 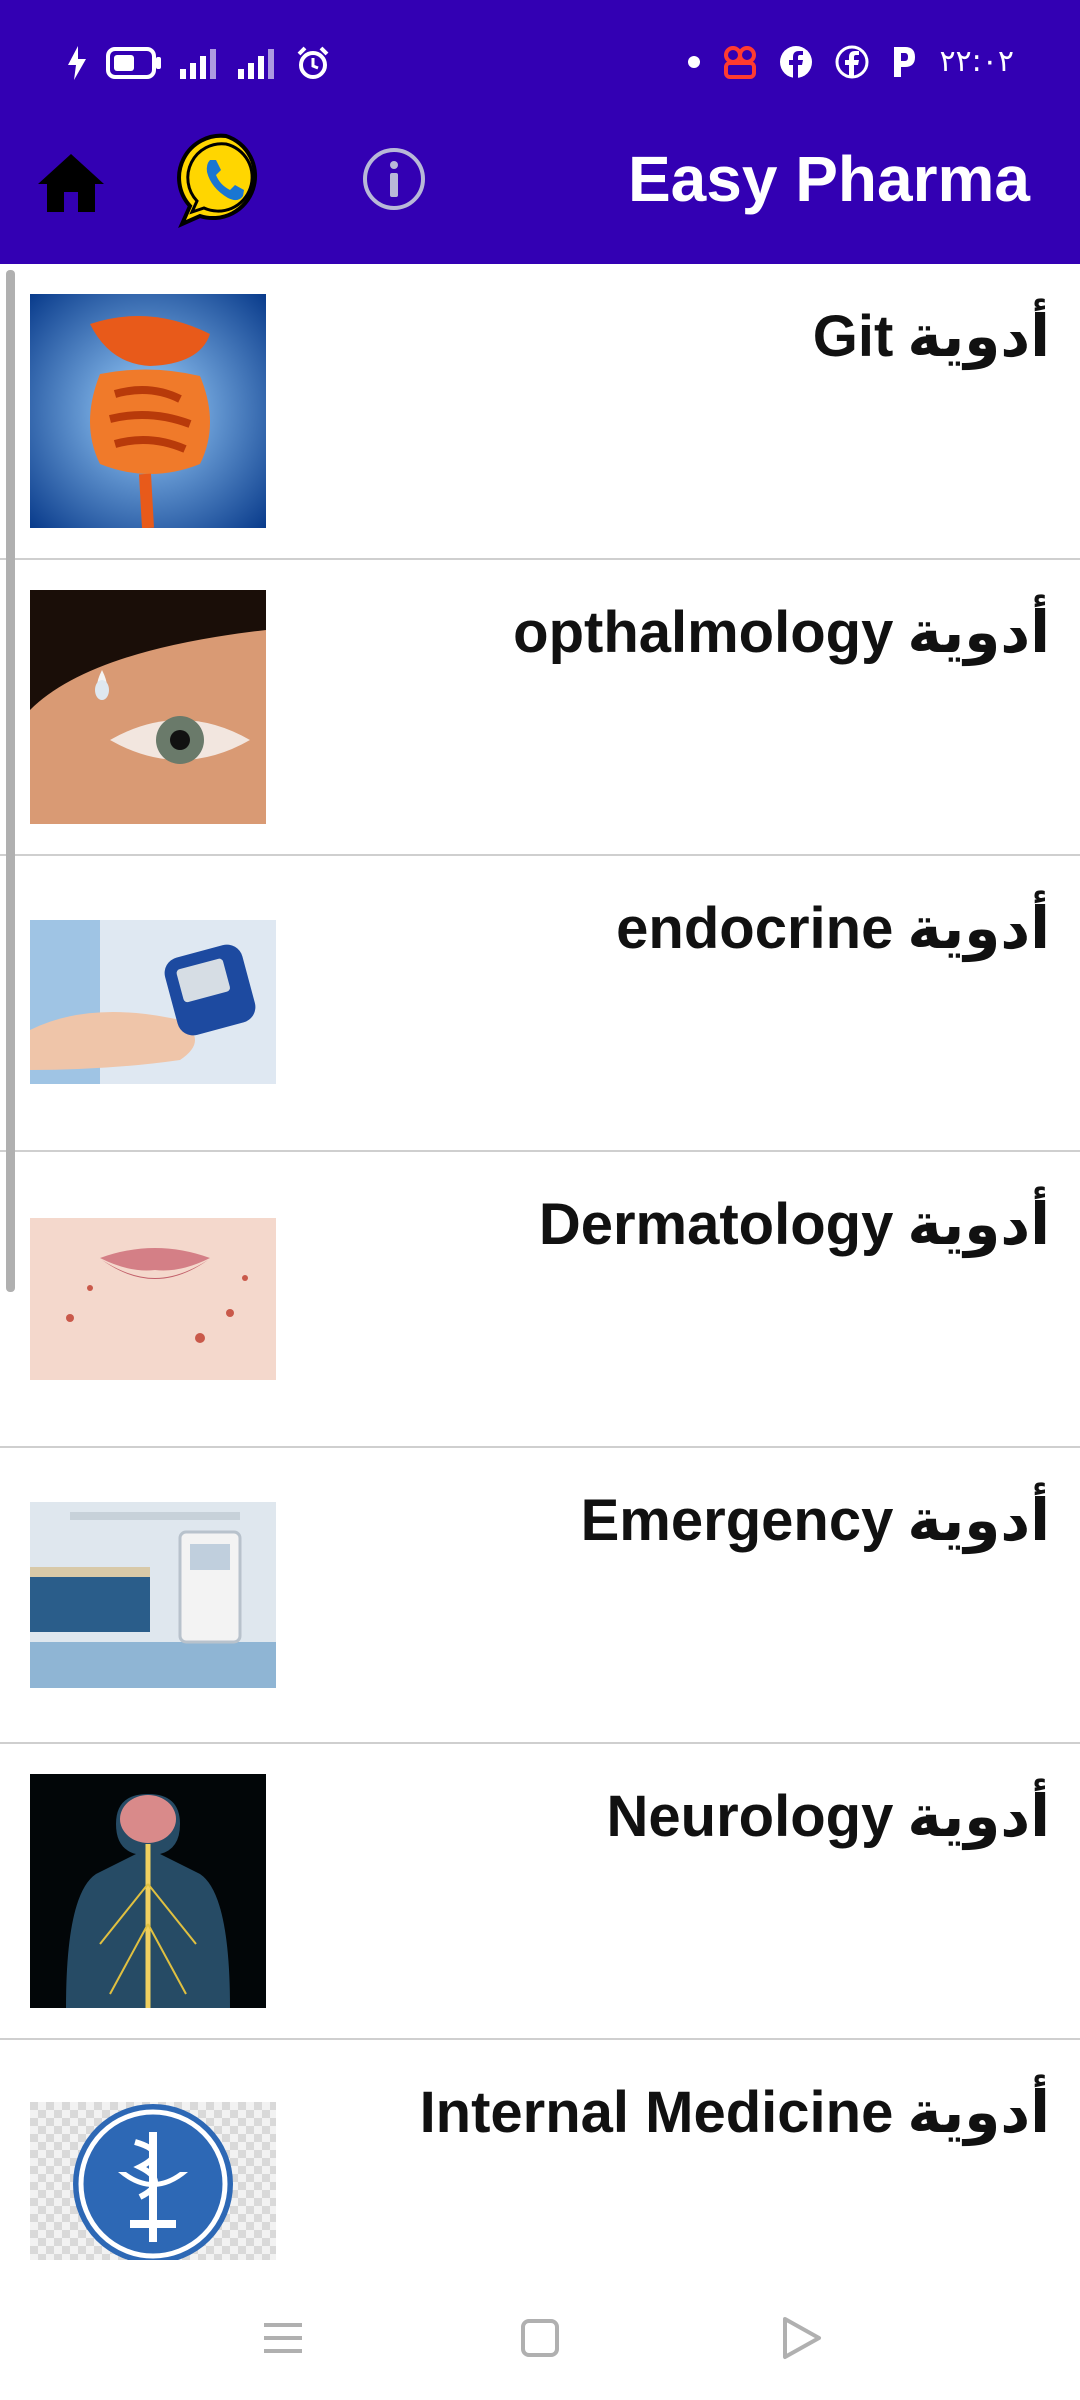 I want to click on system-nav-bar, so click(x=540, y=2334).